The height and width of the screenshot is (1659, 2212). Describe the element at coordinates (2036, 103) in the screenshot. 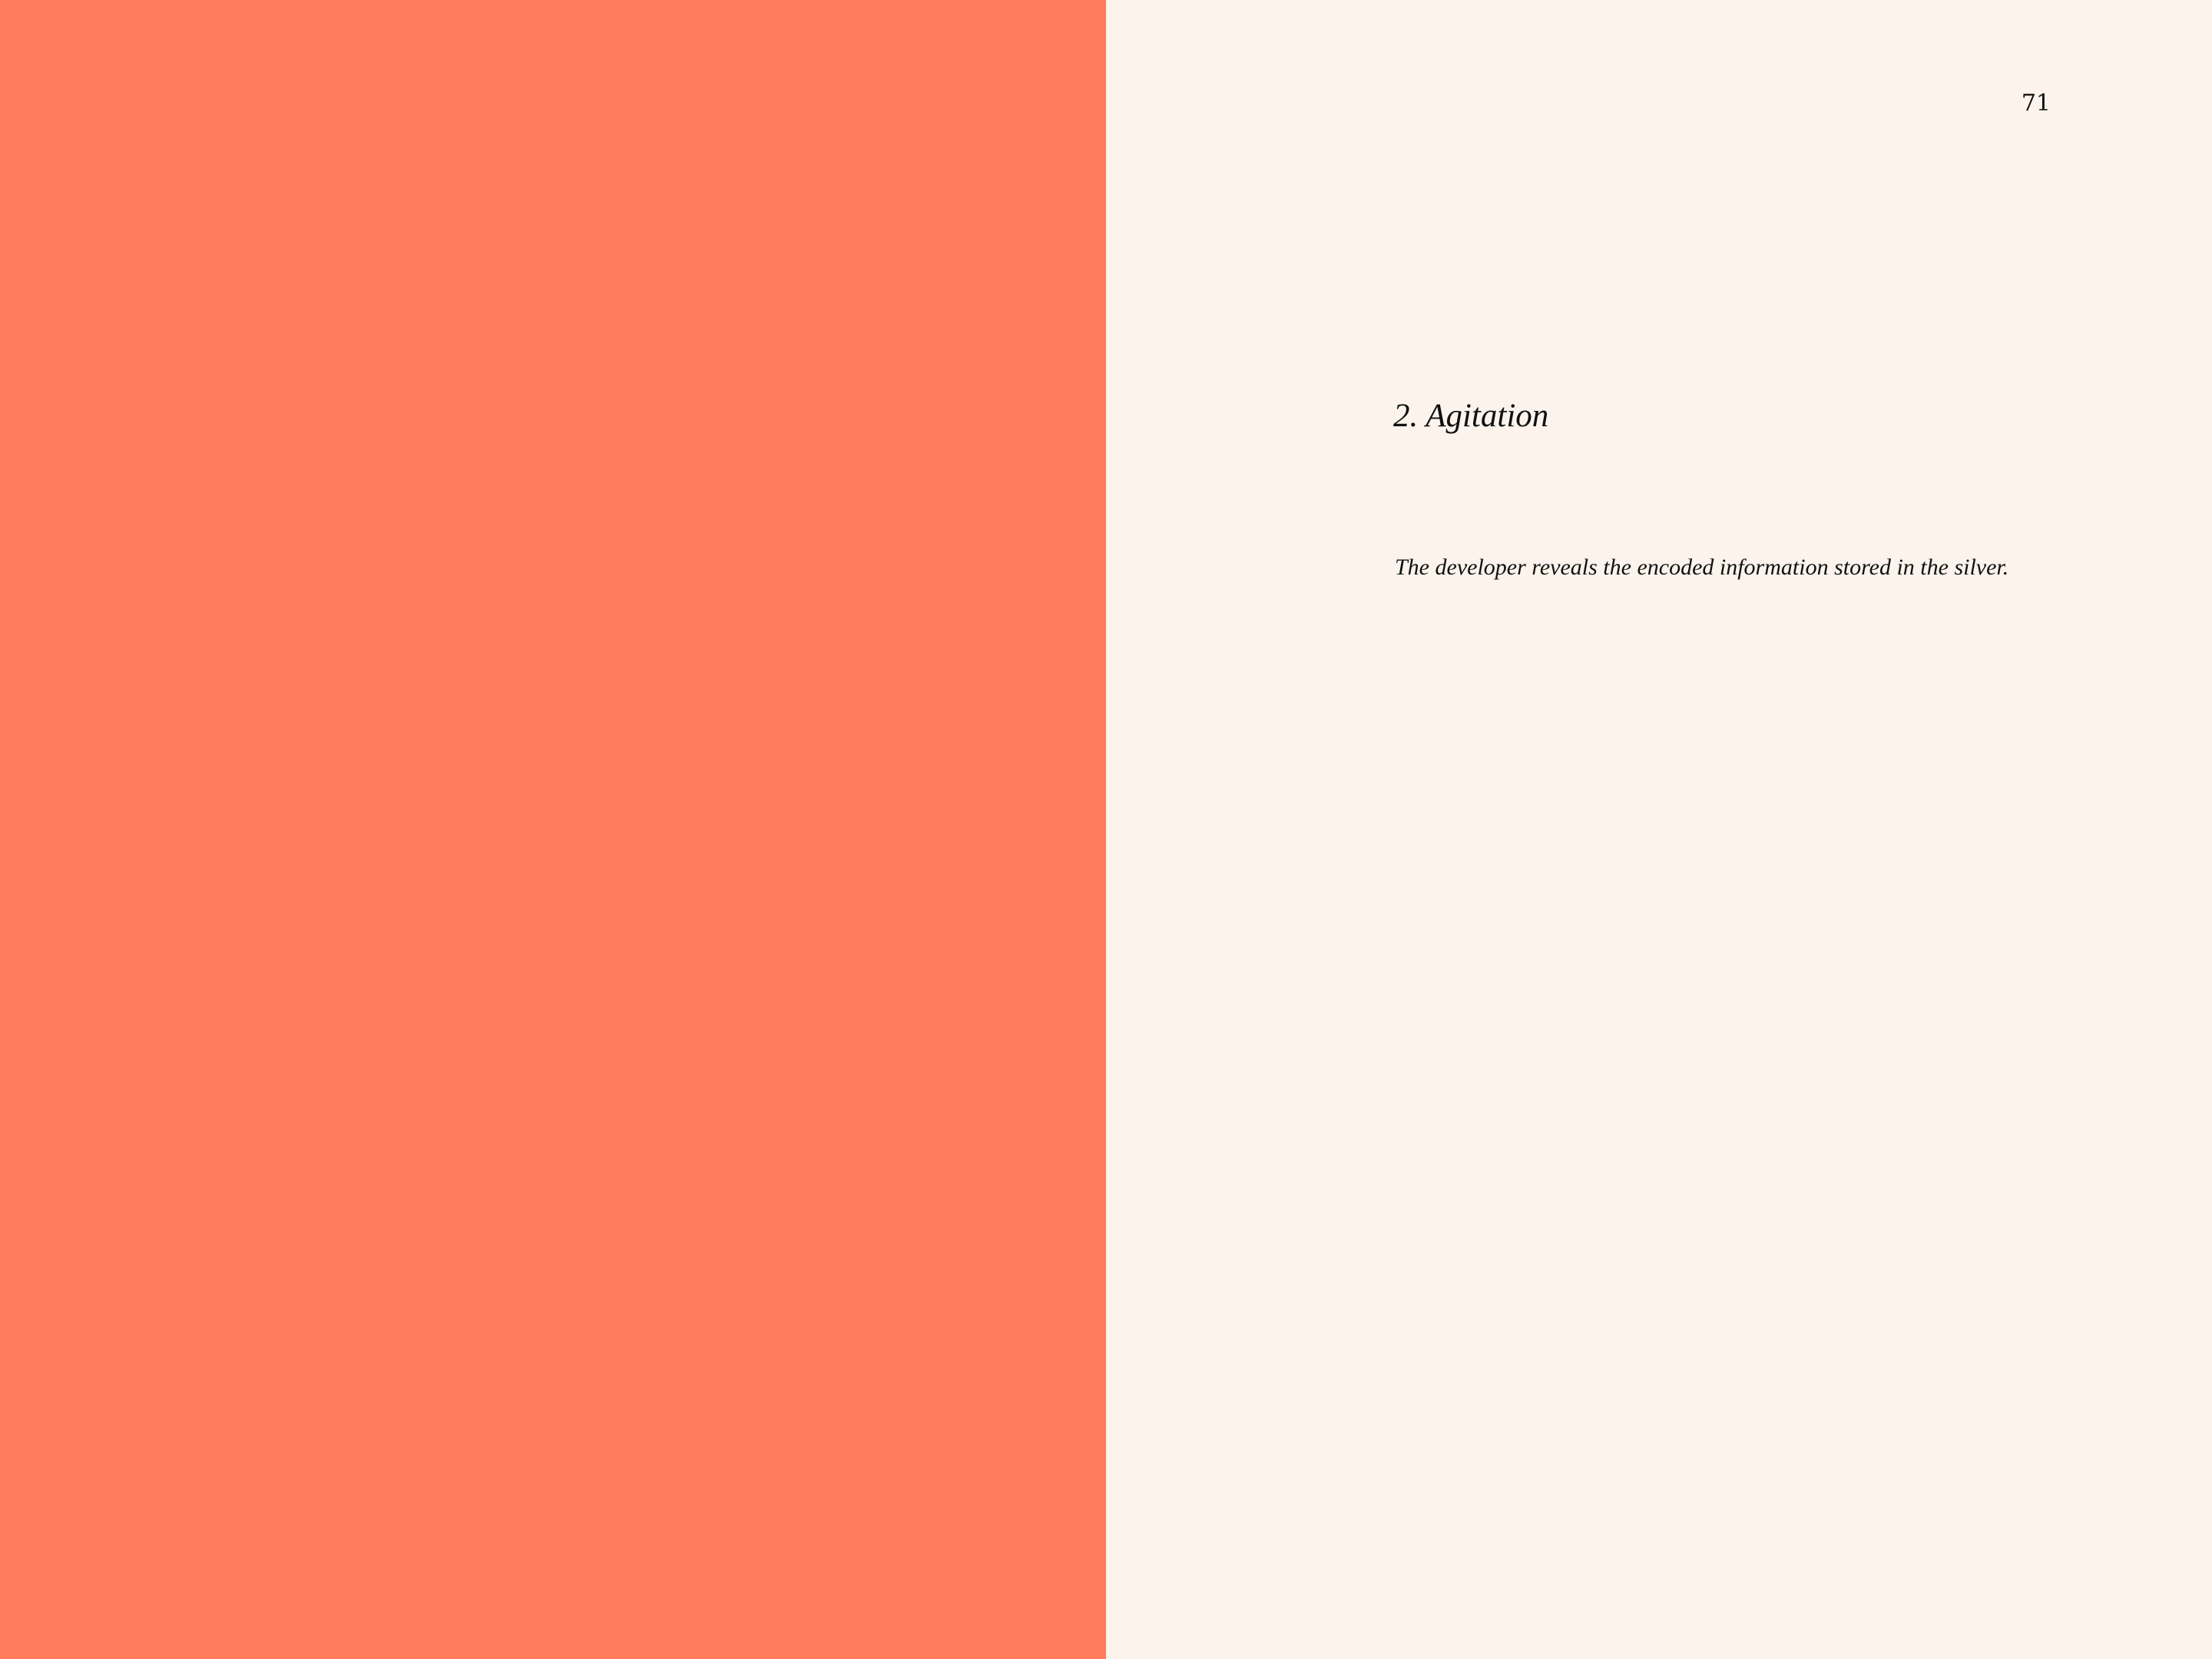

I see `page-number: 71` at that location.